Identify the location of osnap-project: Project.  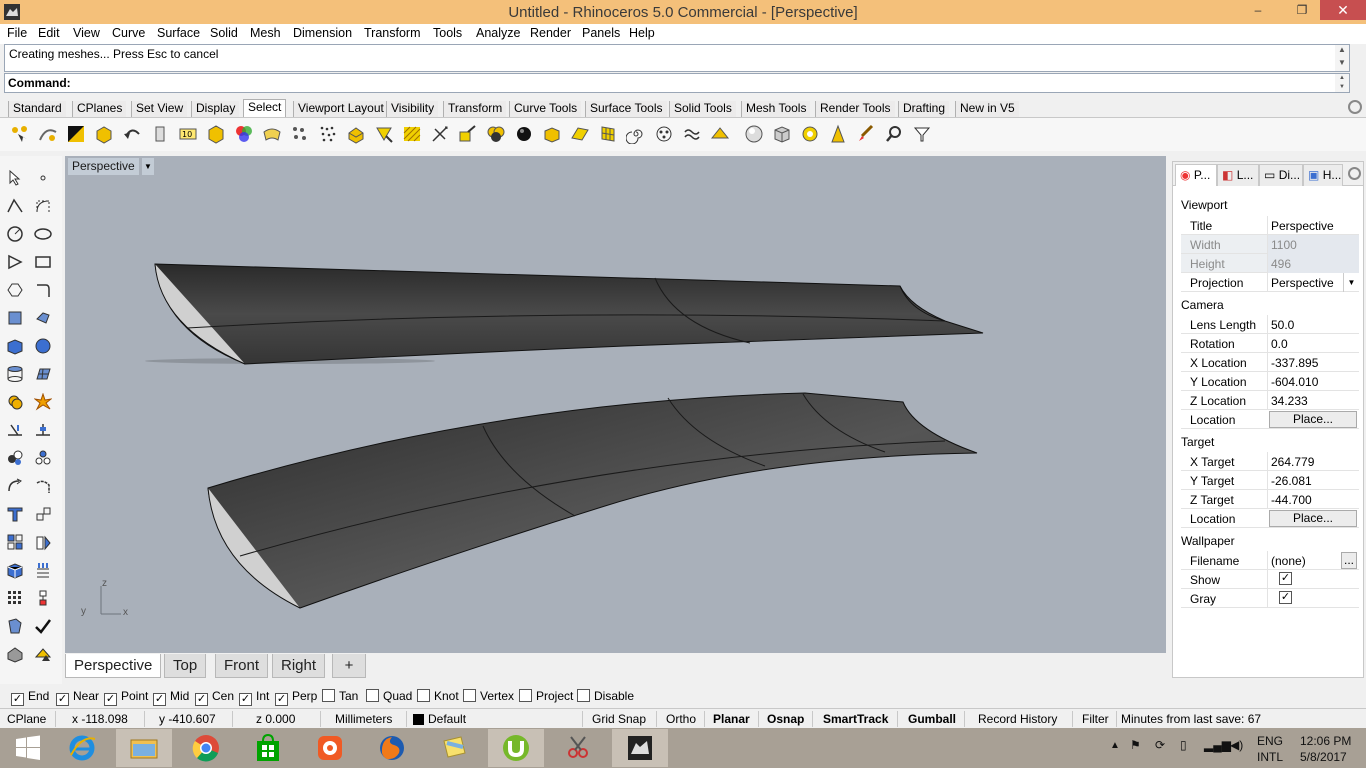
(546, 696).